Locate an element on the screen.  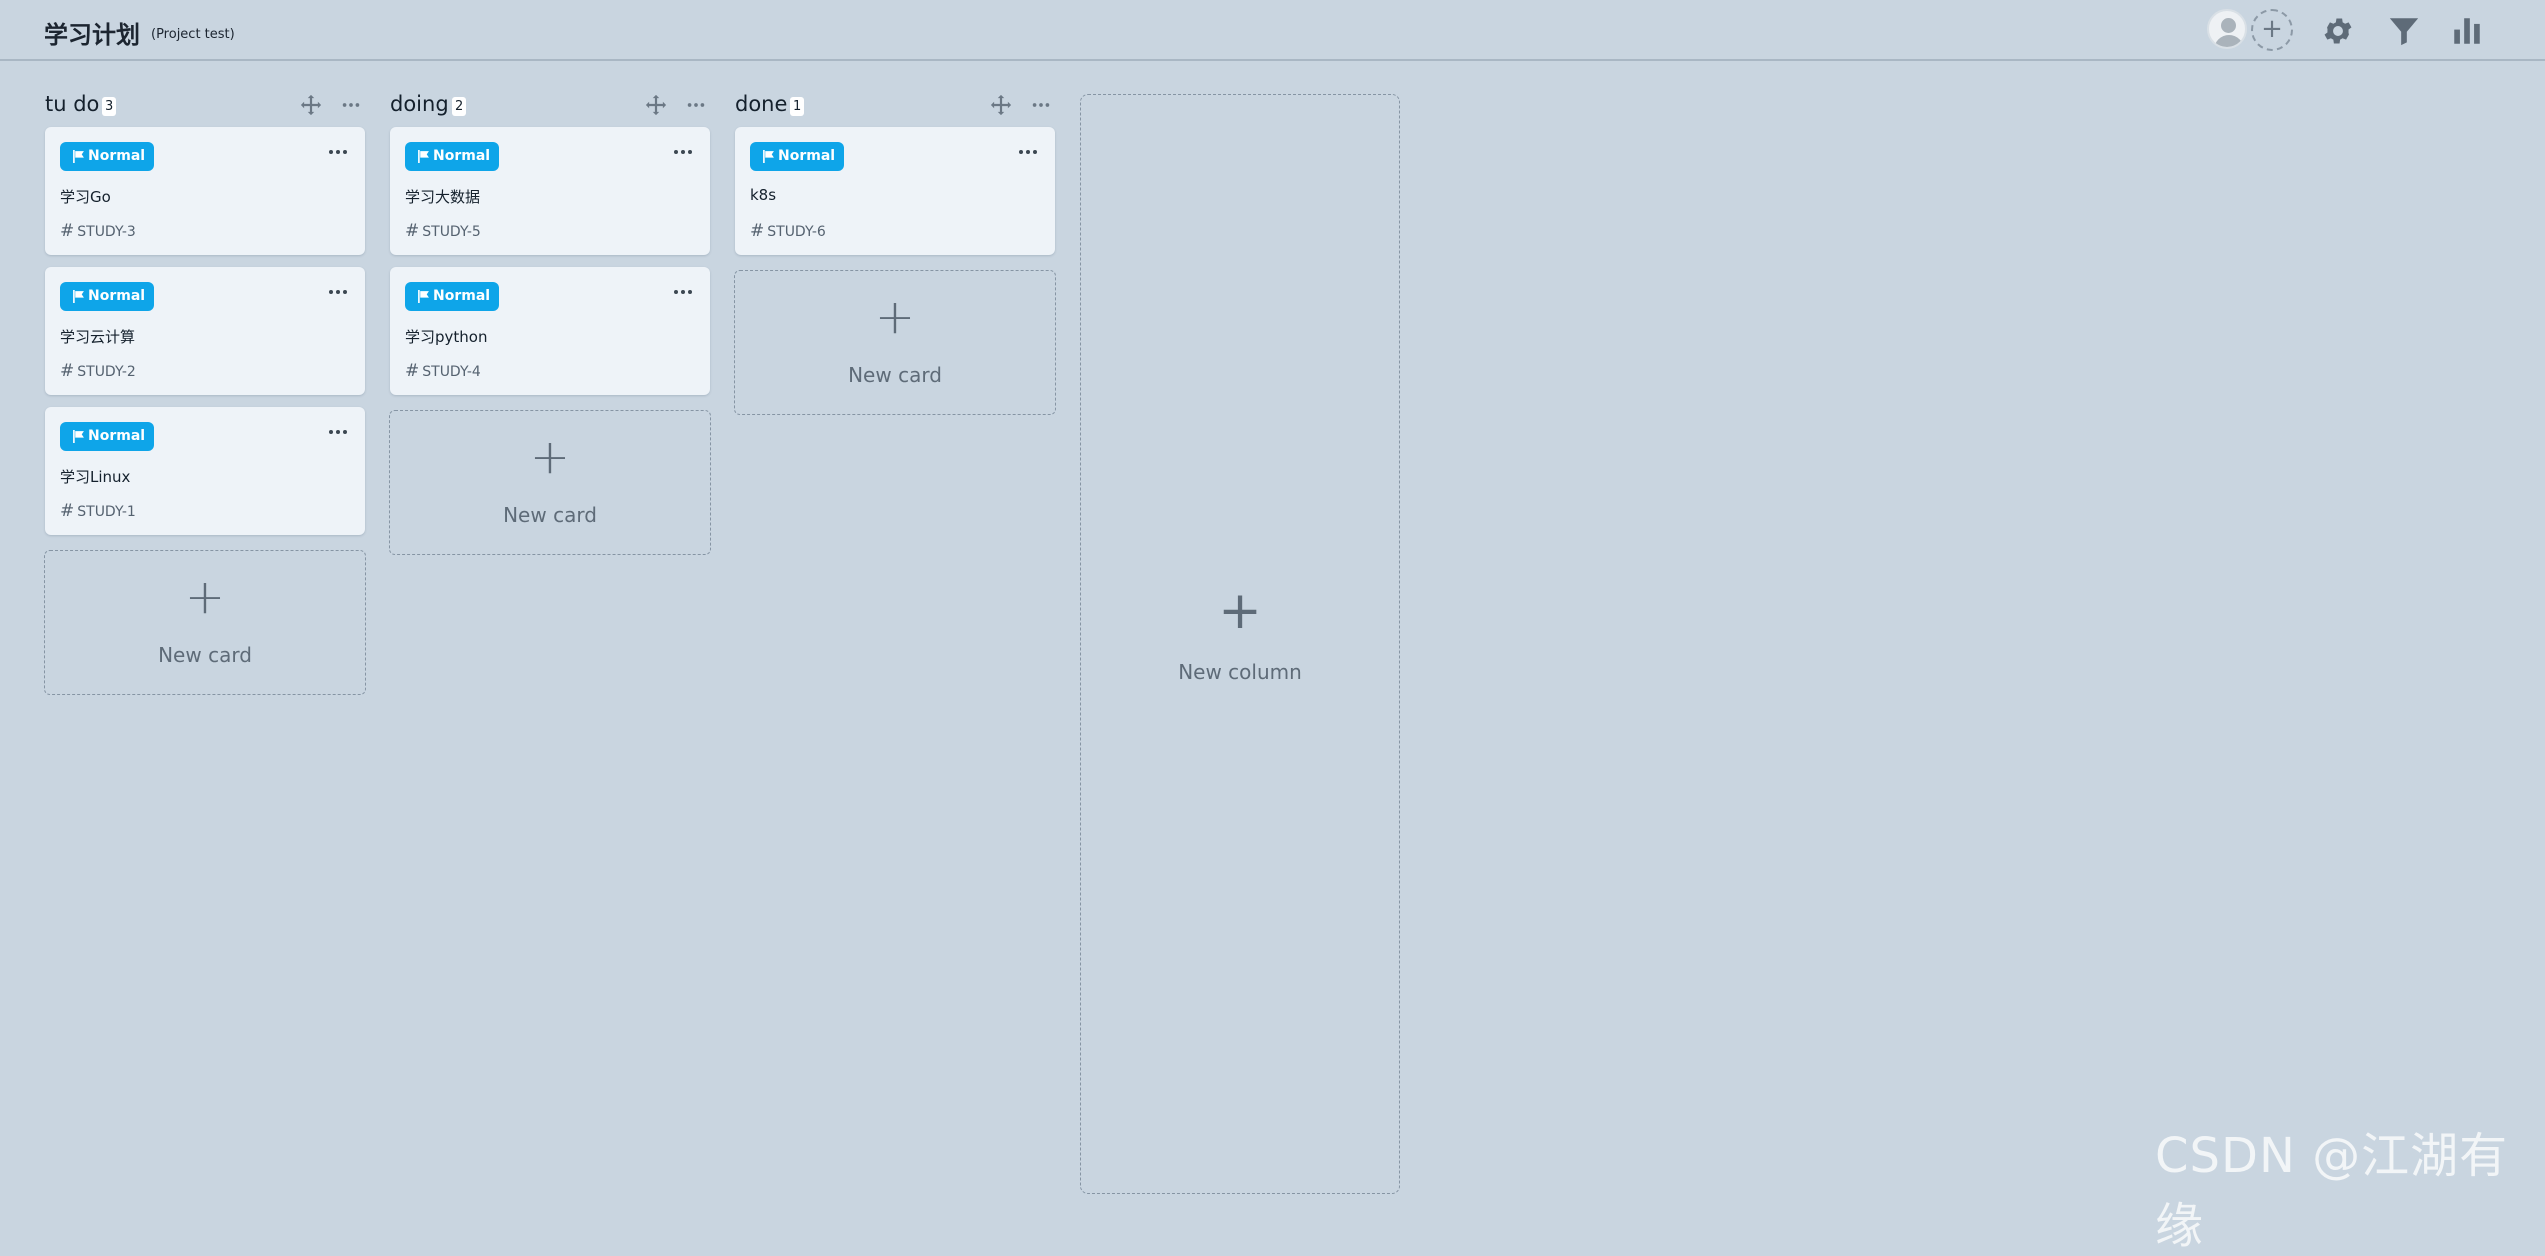
bar-chart-icon is located at coordinates (2467, 31).